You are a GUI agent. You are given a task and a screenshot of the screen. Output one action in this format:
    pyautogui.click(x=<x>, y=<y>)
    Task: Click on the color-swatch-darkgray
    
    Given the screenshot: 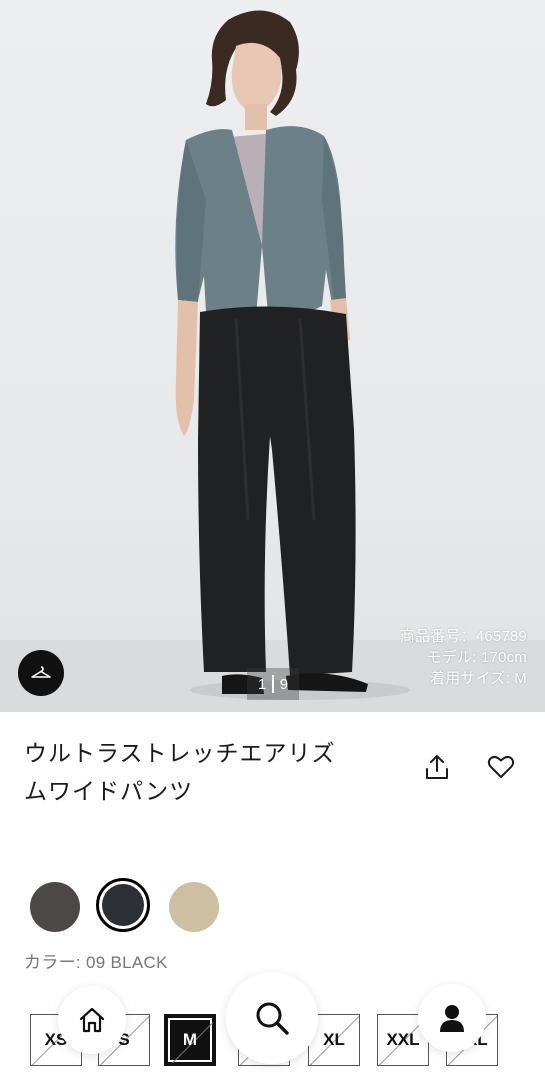 What is the action you would take?
    pyautogui.click(x=55, y=907)
    